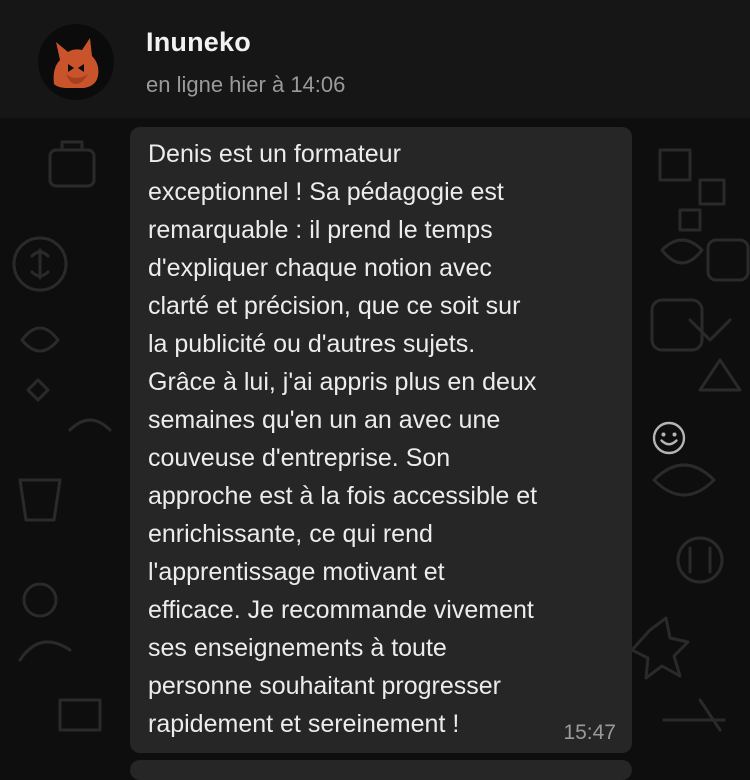 This screenshot has width=750, height=780. I want to click on fox-avatar-icon, so click(76, 63).